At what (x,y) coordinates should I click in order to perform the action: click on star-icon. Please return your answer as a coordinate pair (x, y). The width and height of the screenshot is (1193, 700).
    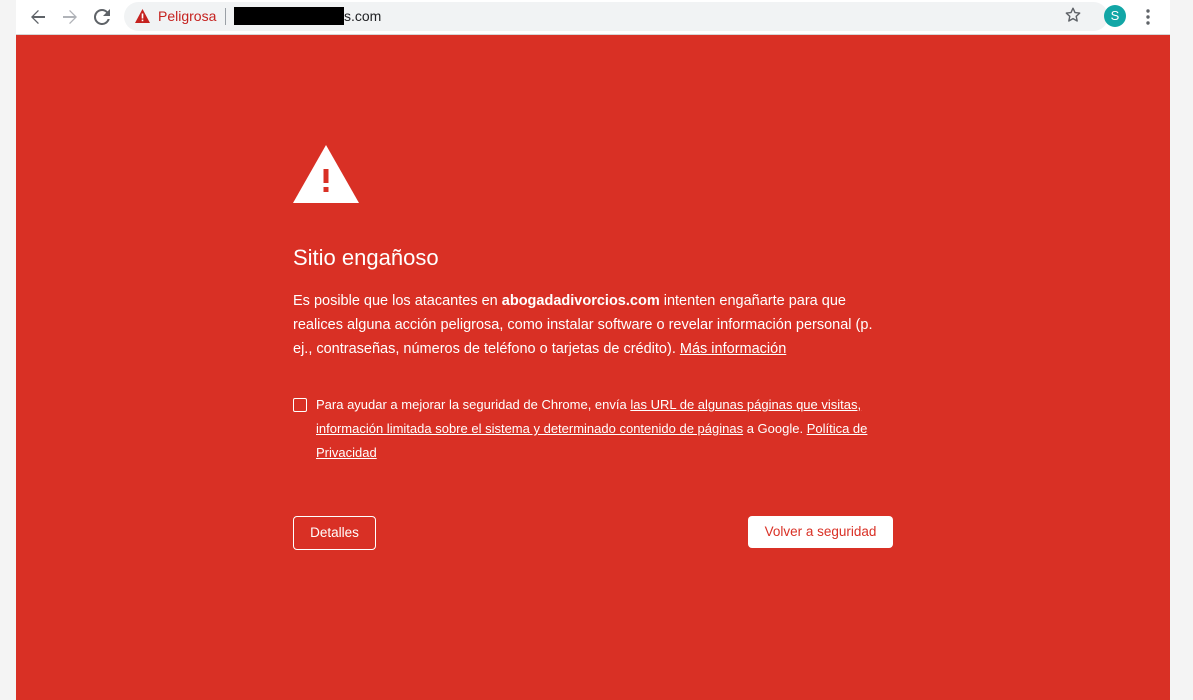
    Looking at the image, I should click on (1073, 14).